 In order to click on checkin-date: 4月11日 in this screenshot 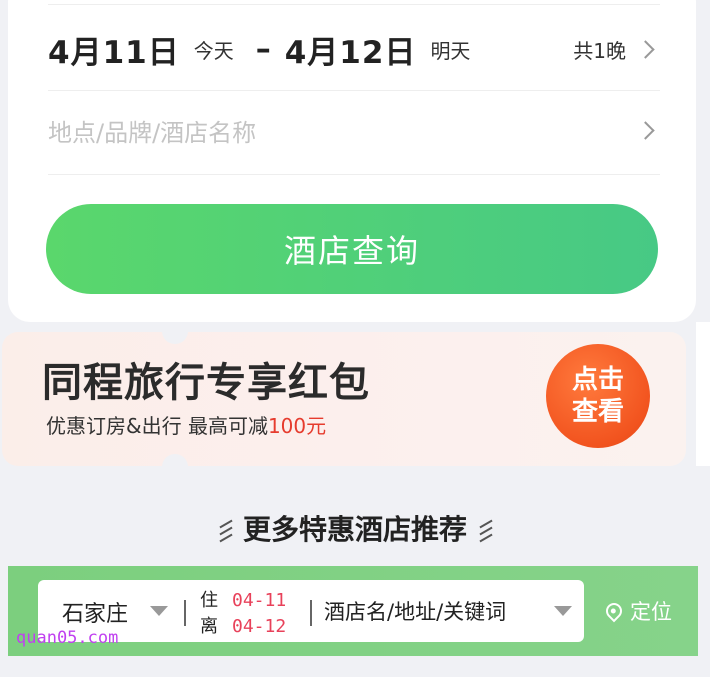, I will do `click(114, 52)`.